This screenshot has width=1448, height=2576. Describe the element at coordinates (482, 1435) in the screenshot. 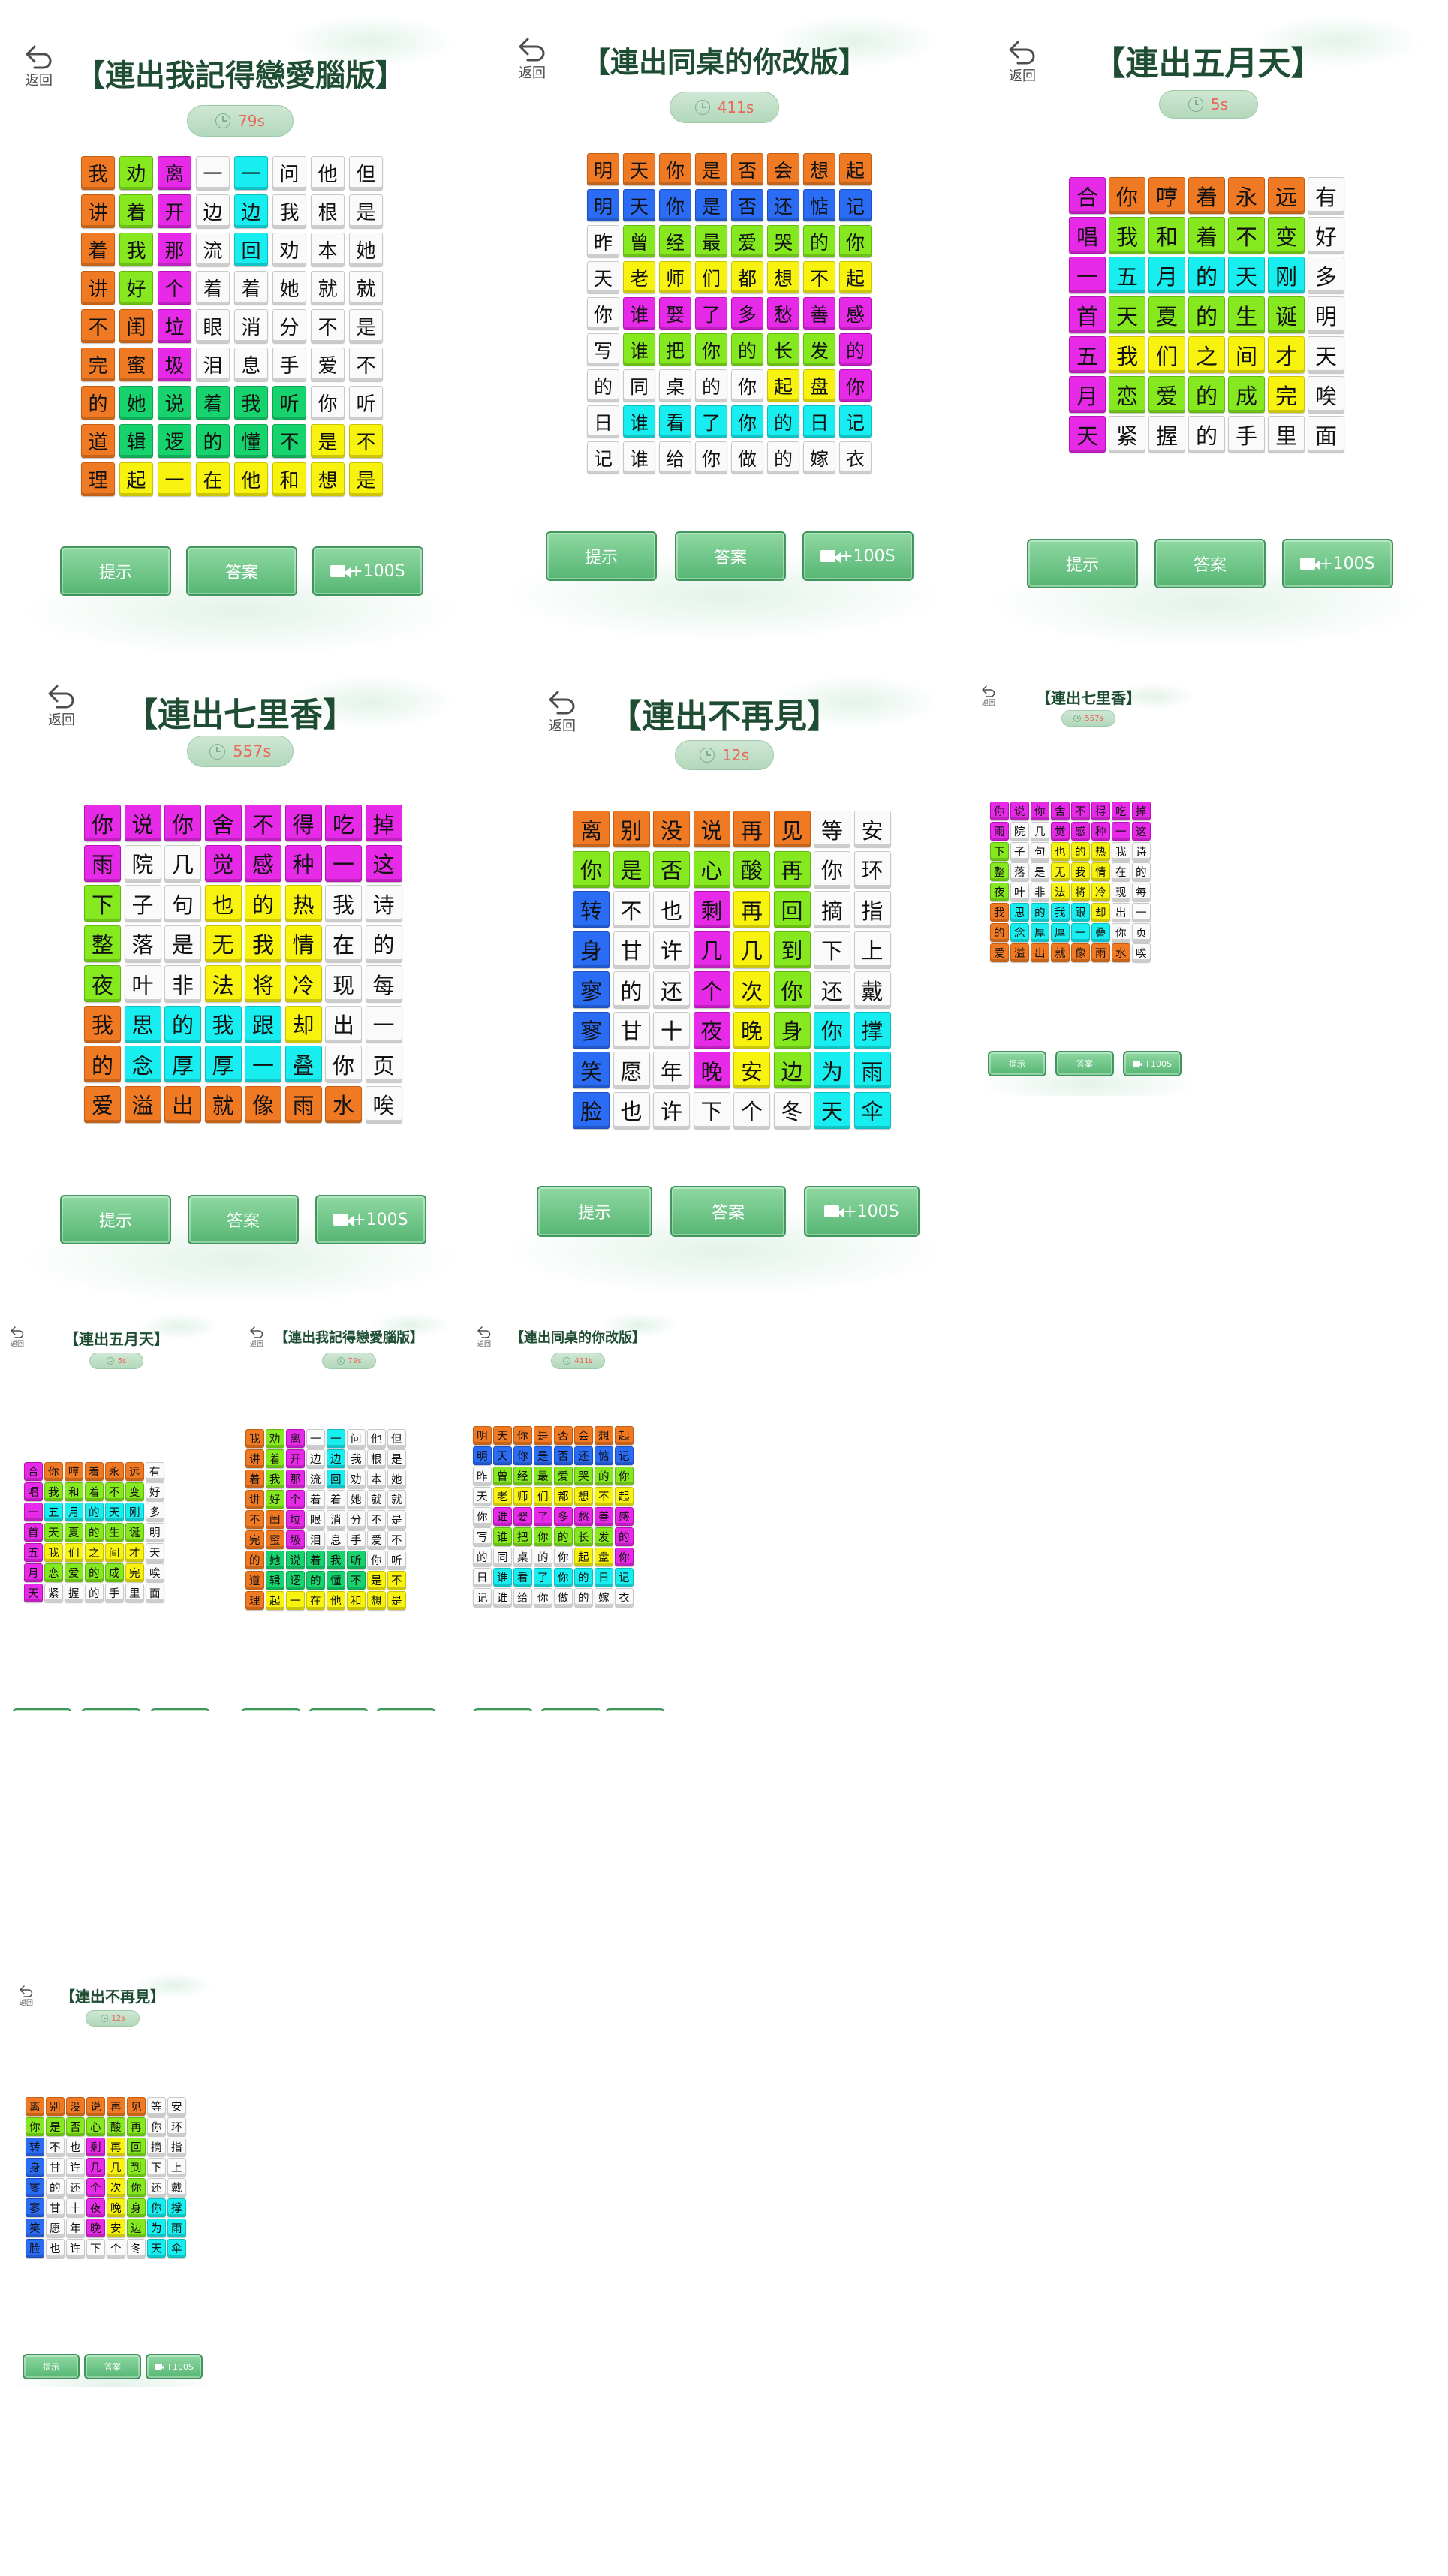

I see `grid-cell: 明` at that location.